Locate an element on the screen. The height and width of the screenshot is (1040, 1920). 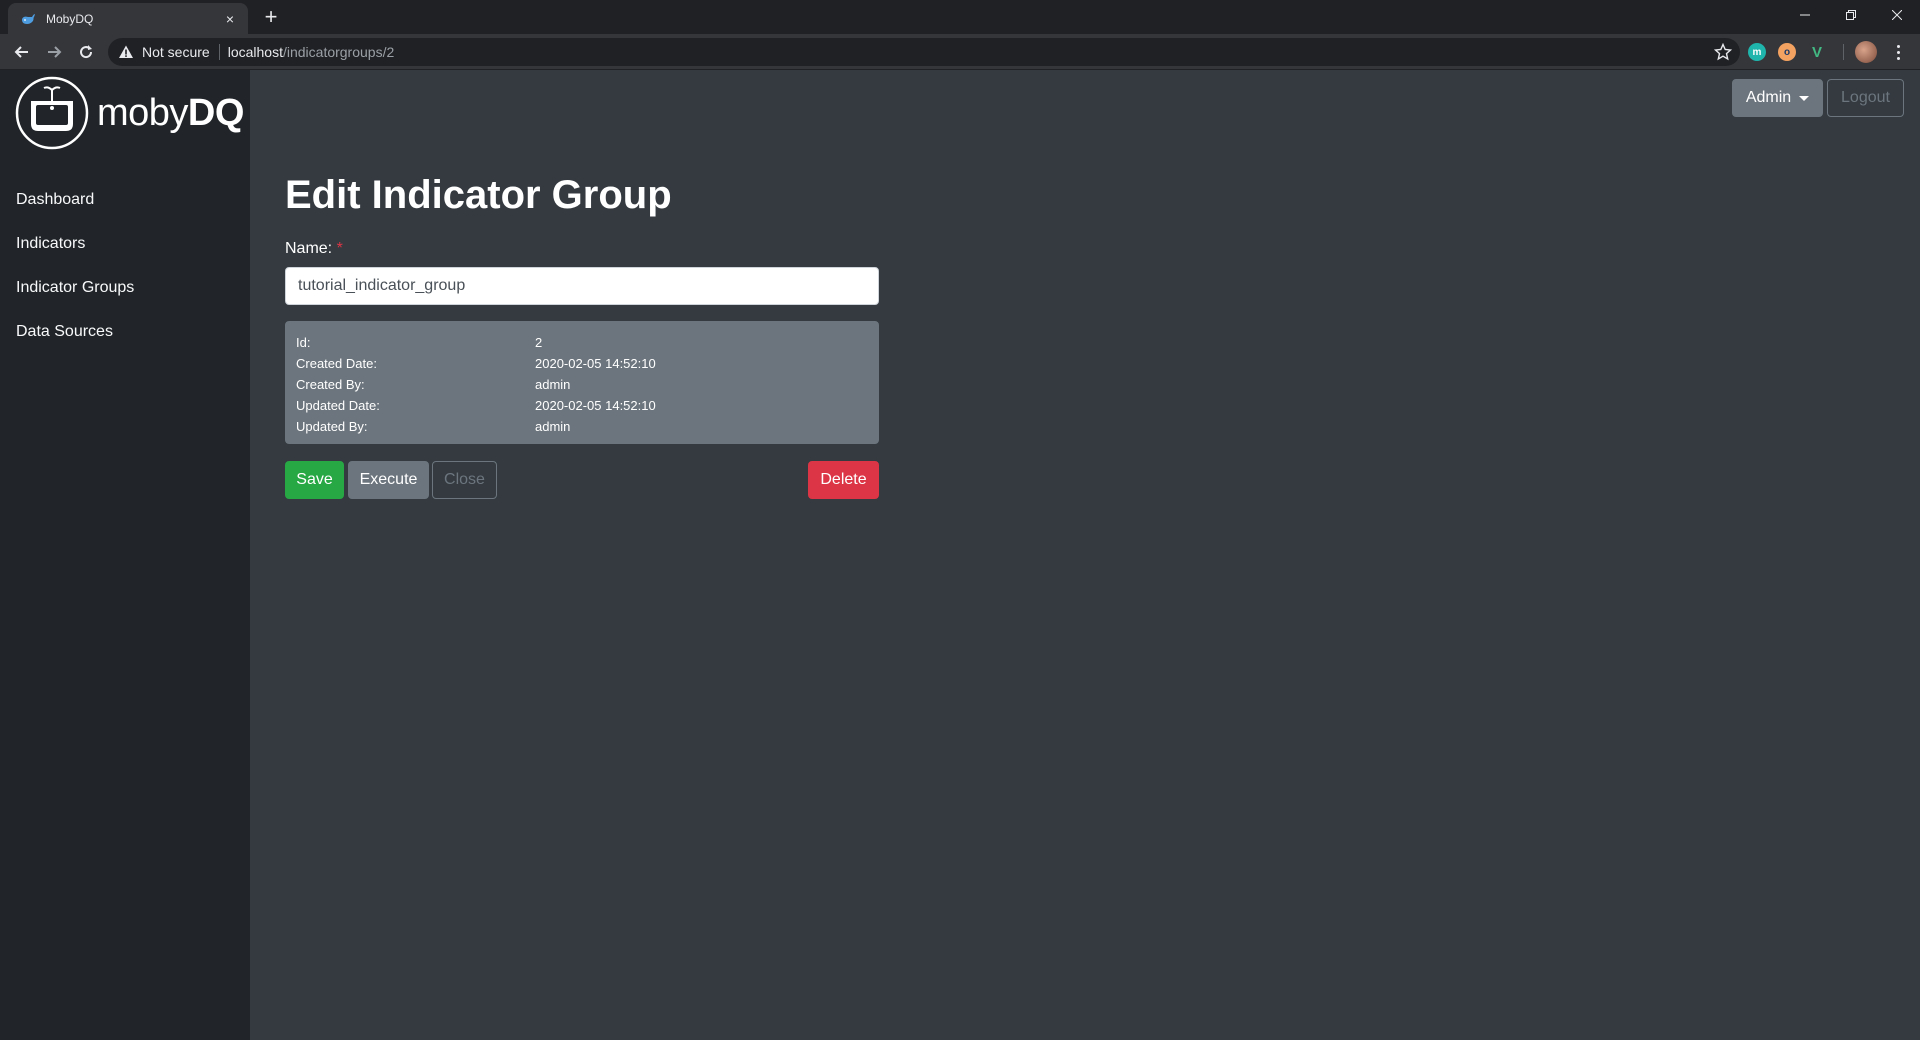
new-tab-button: + is located at coordinates (271, 18).